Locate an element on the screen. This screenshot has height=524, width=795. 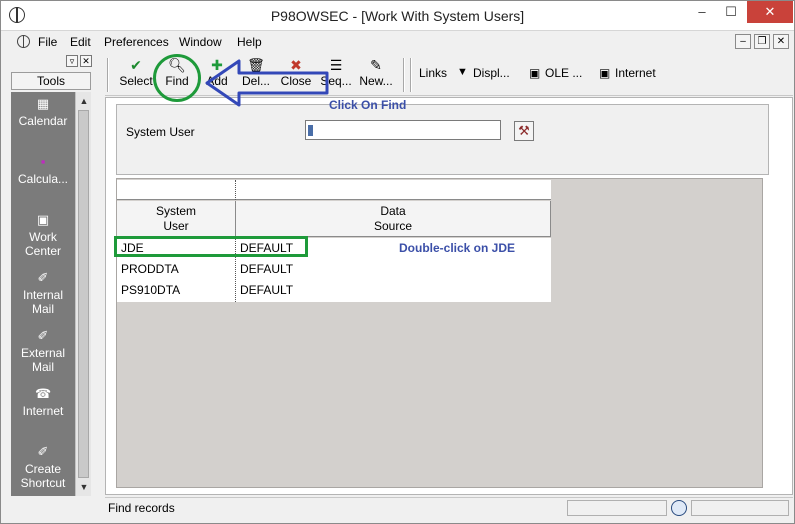
tool-internal-mail: ✐ Internal Mail is located at coordinates (43, 293).